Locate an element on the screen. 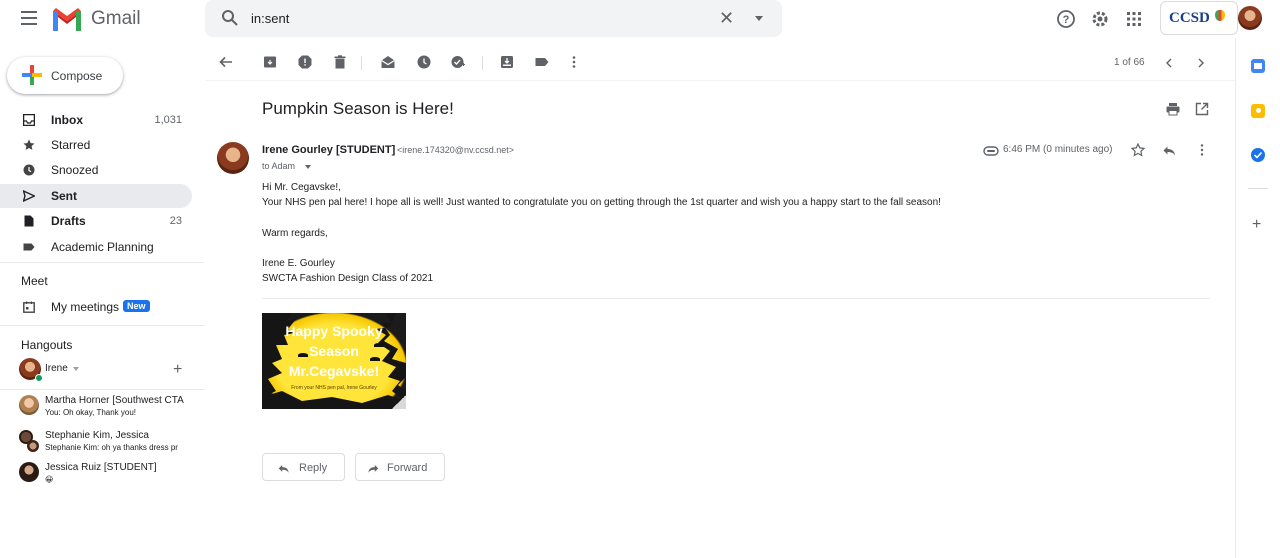 The width and height of the screenshot is (1280, 558). email-subject: Pumpkin Season is Here! is located at coordinates (358, 108).